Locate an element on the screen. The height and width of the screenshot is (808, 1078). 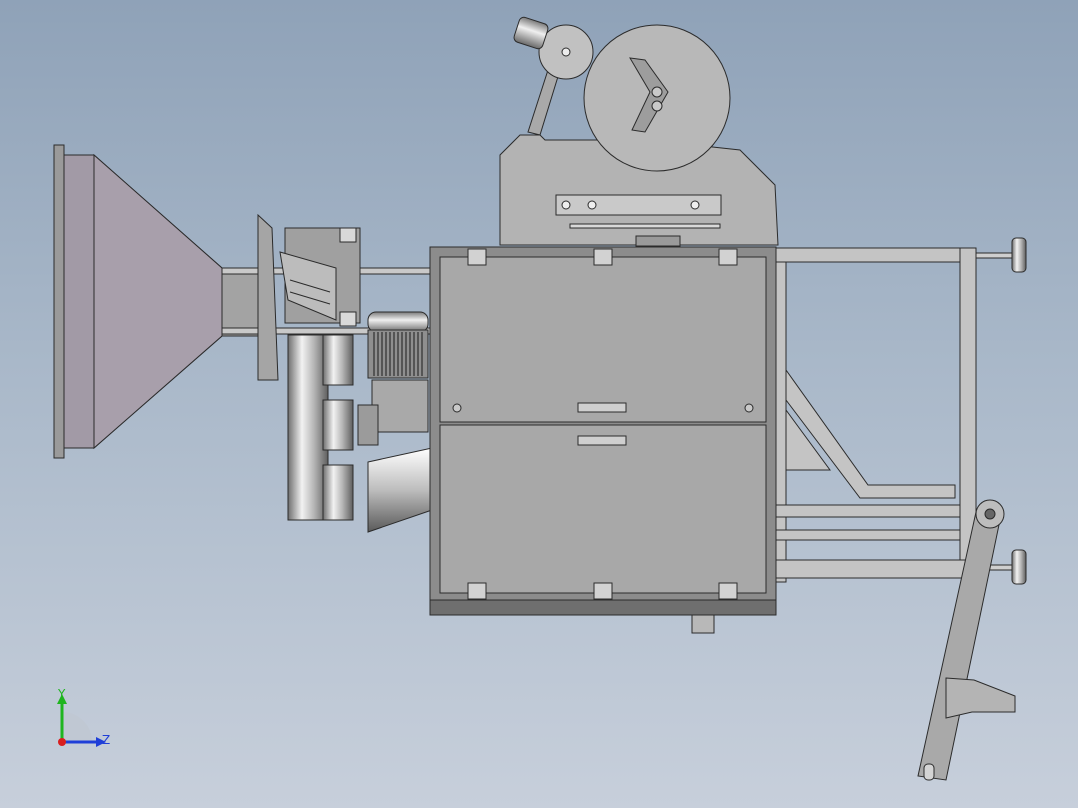
frame-low-rail is located at coordinates (868, 535).